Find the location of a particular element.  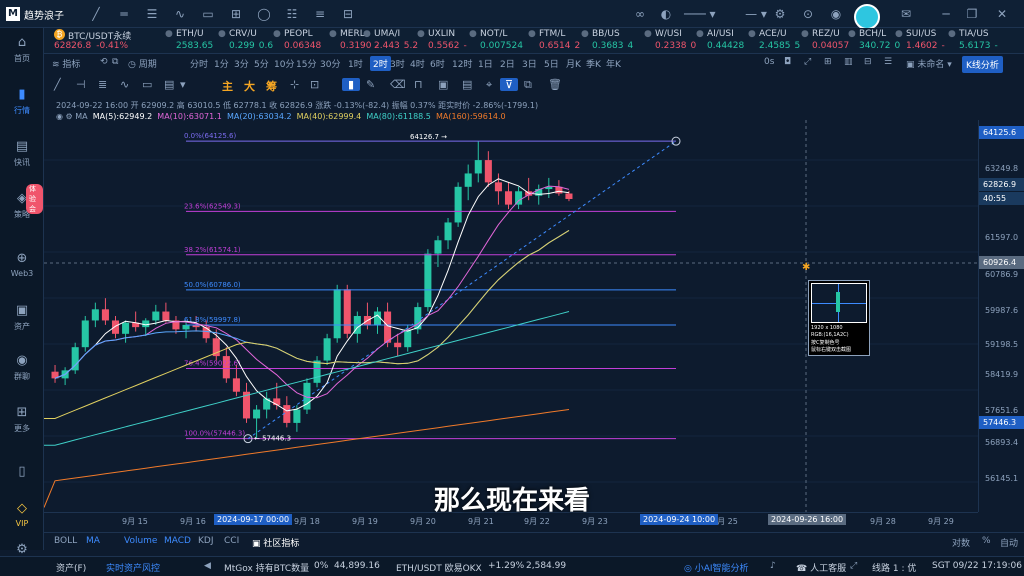

trend-line-tool-icon: ╱ is located at coordinates (96, 14).